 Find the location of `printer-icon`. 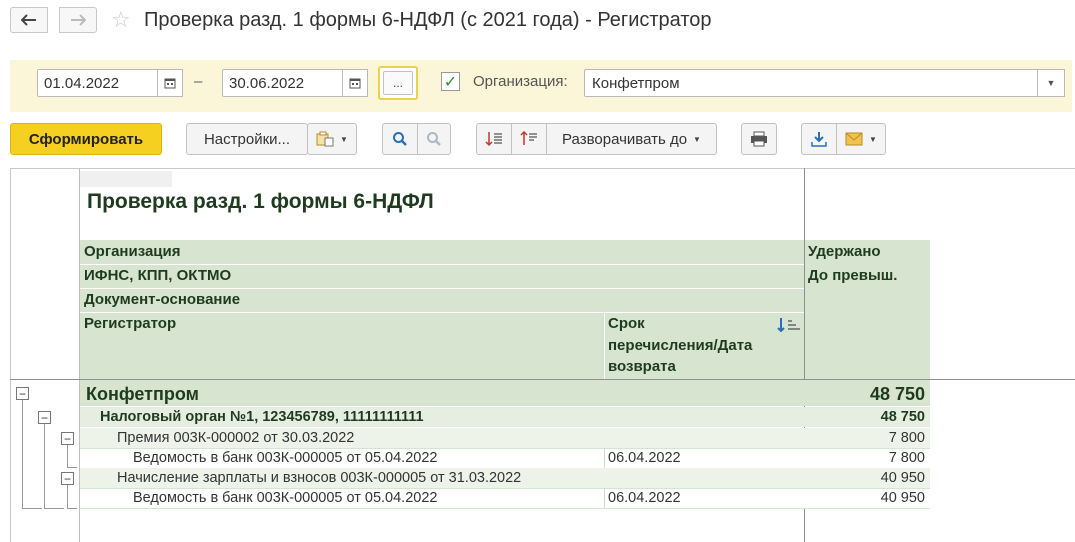

printer-icon is located at coordinates (759, 139).